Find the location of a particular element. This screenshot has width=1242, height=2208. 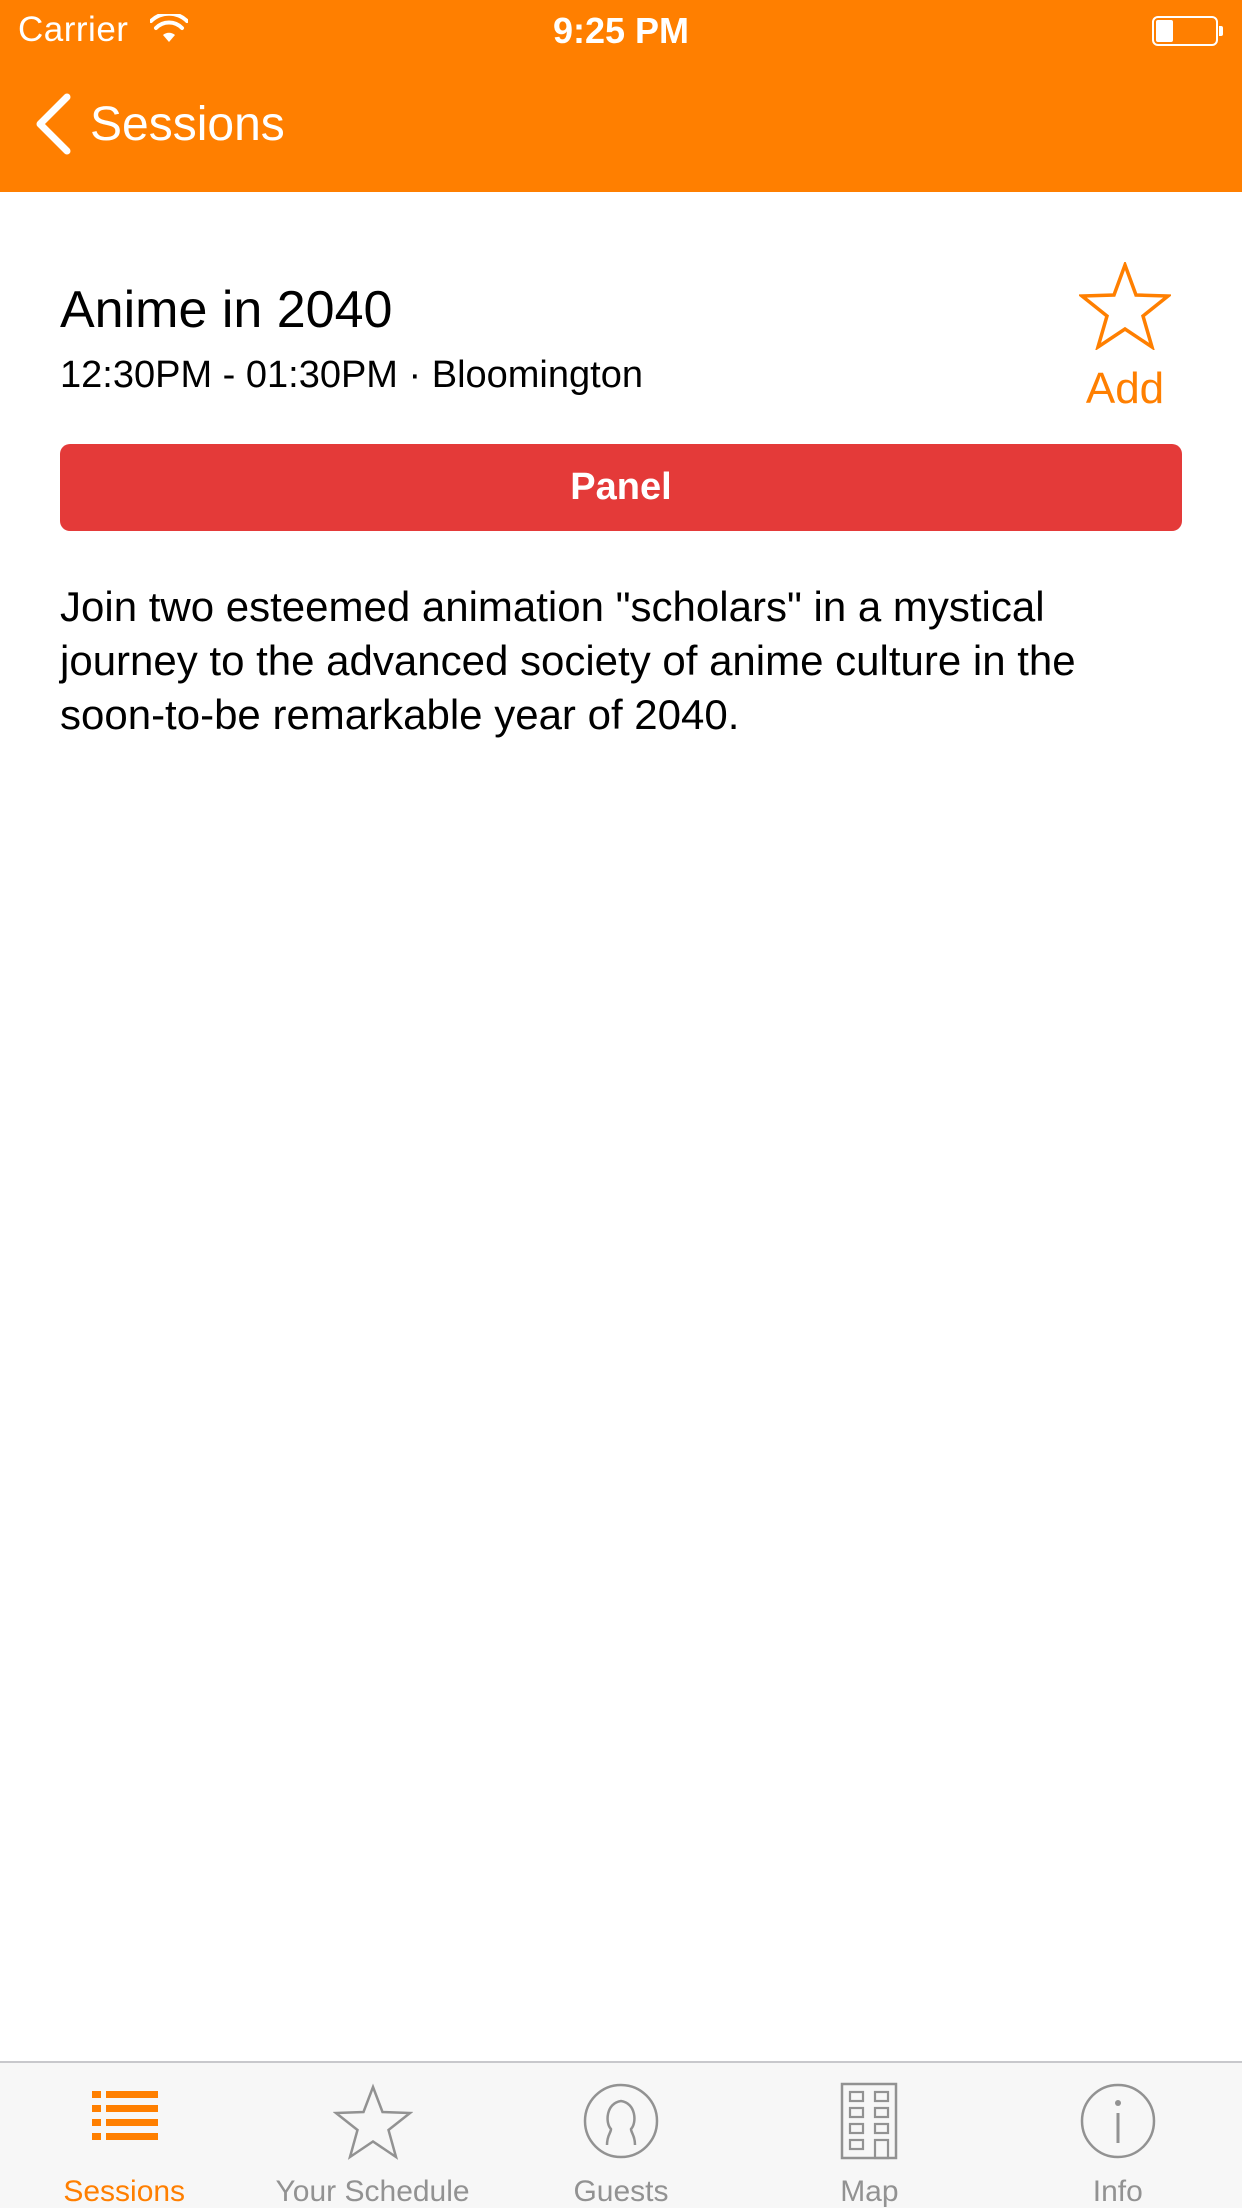

back-button: Sessions is located at coordinates (159, 124).